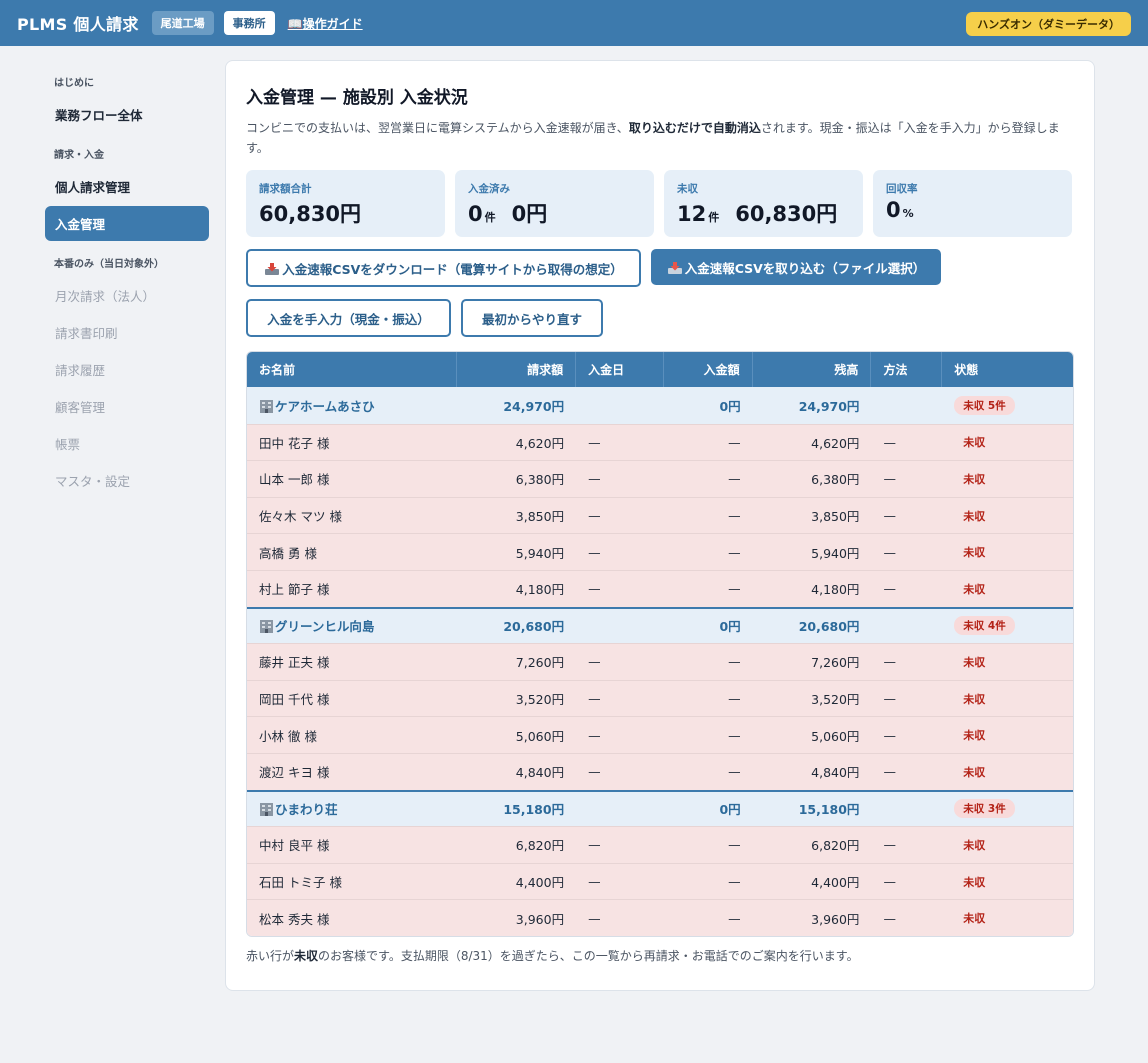 Image resolution: width=1148 pixels, height=1063 pixels. Describe the element at coordinates (660, 515) in the screenshot. I see `table-row: 佐々木 マツ 様 3,850円 — —3,850円 — 未収` at that location.